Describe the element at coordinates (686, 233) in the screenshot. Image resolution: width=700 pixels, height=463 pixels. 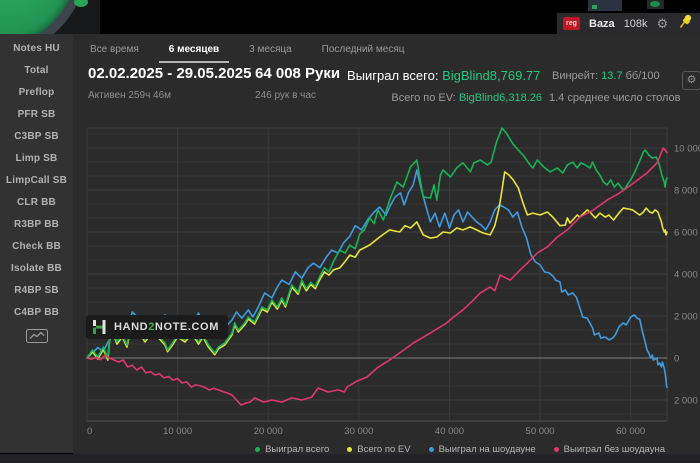
I see `svg-text: 6 000` at that location.